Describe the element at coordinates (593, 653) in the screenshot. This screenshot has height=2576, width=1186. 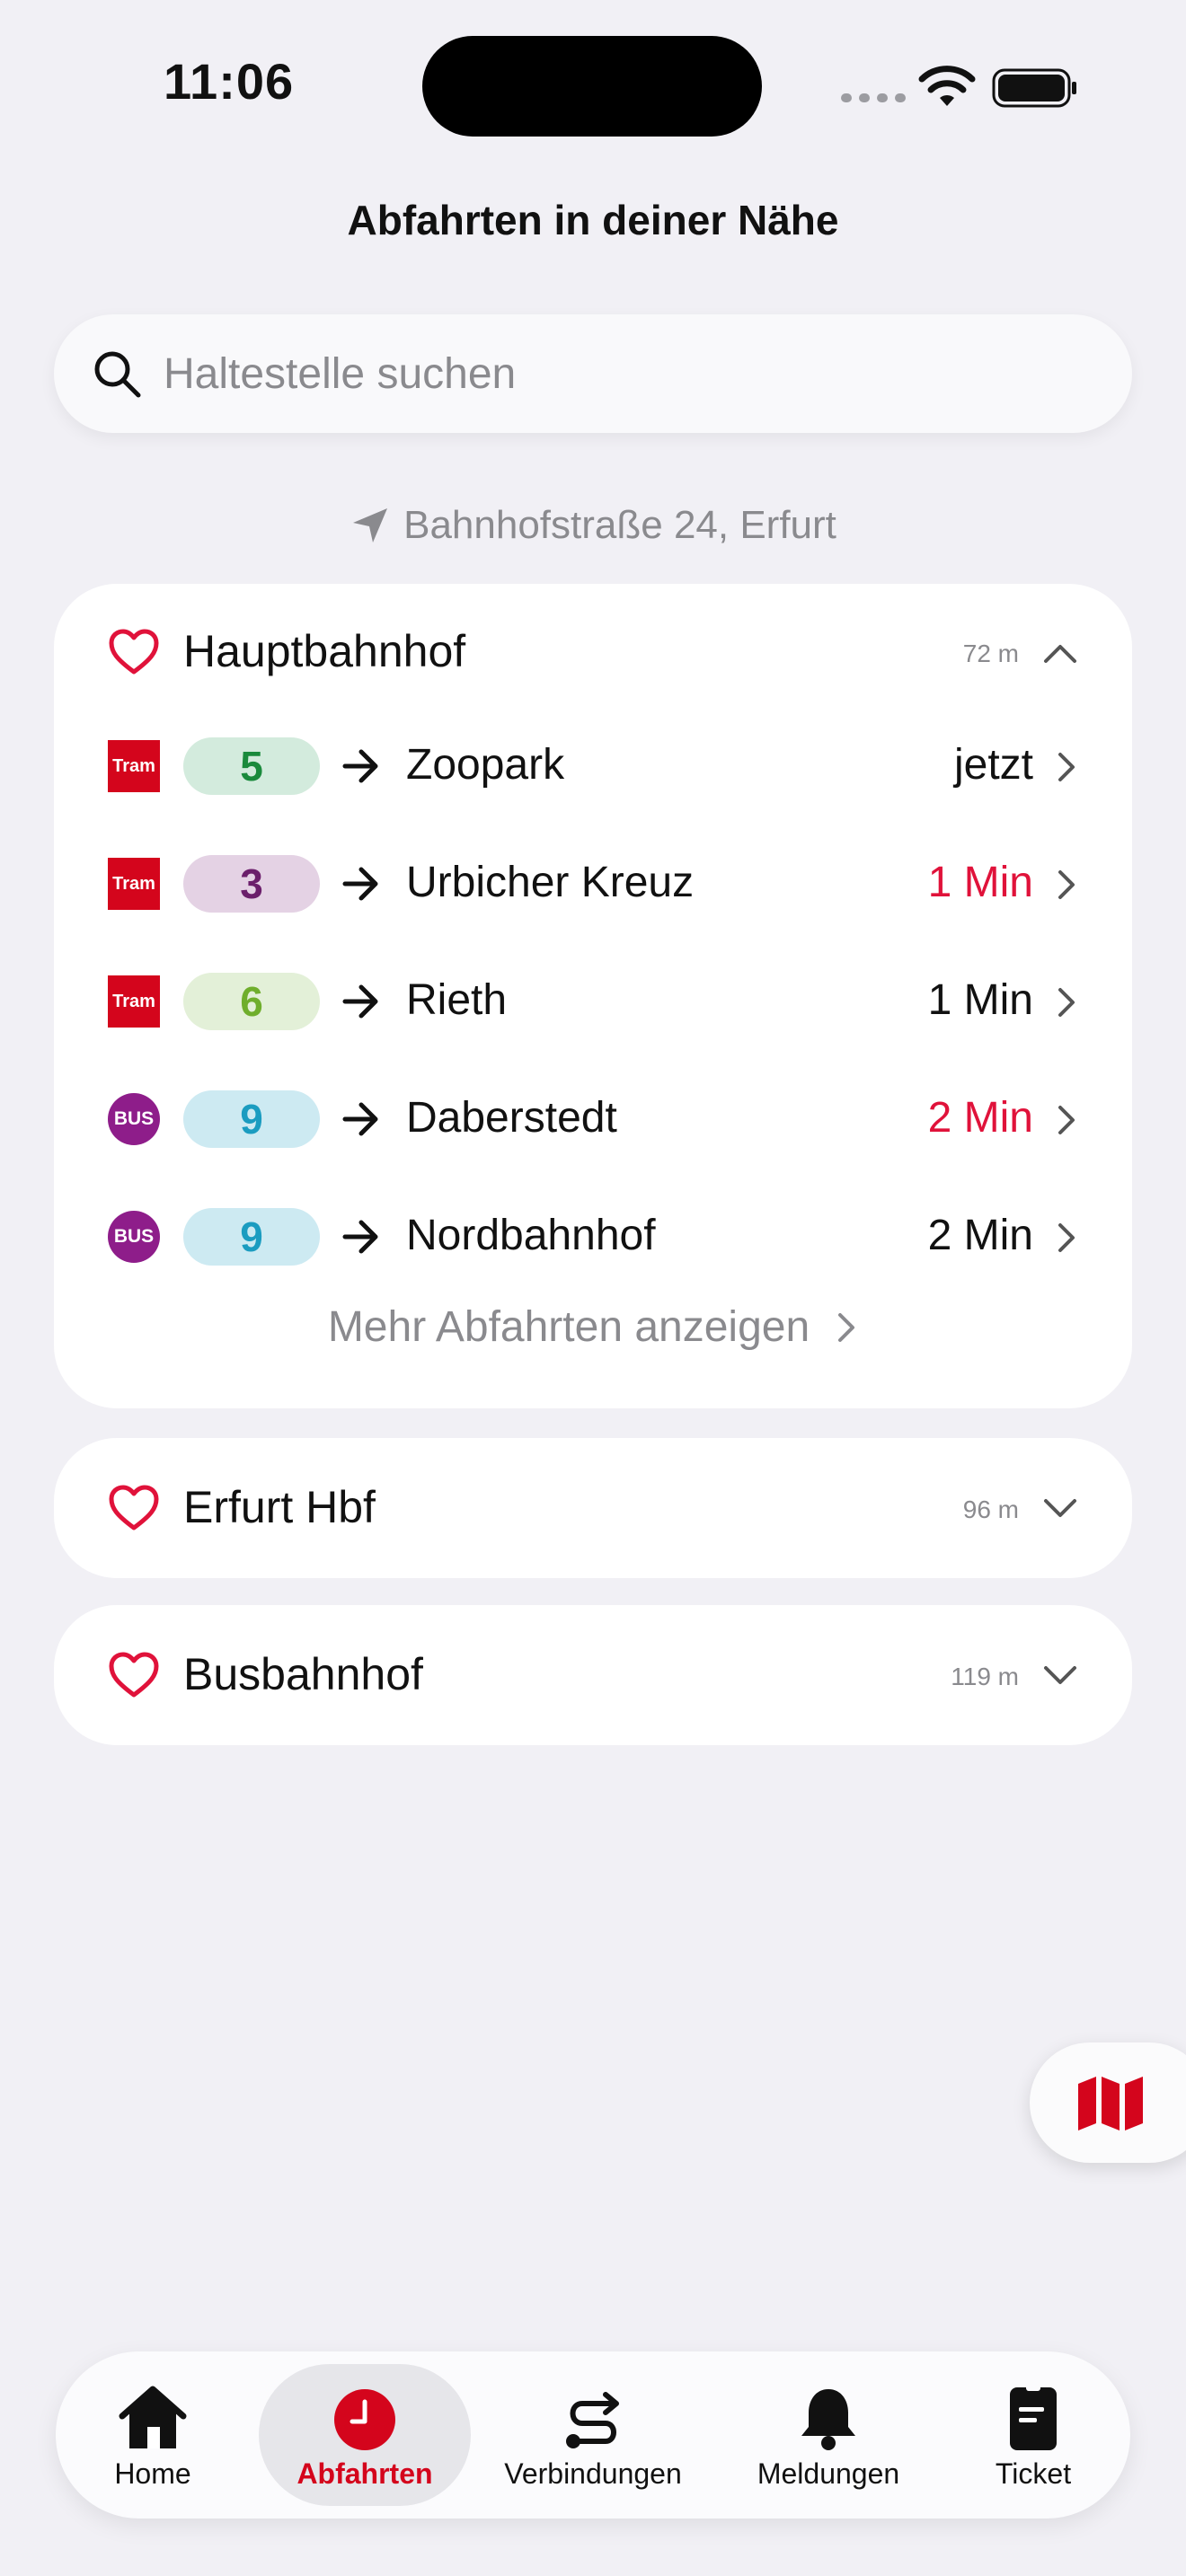
I see `stop-card-header: Hauptbahnhof 72 m` at that location.